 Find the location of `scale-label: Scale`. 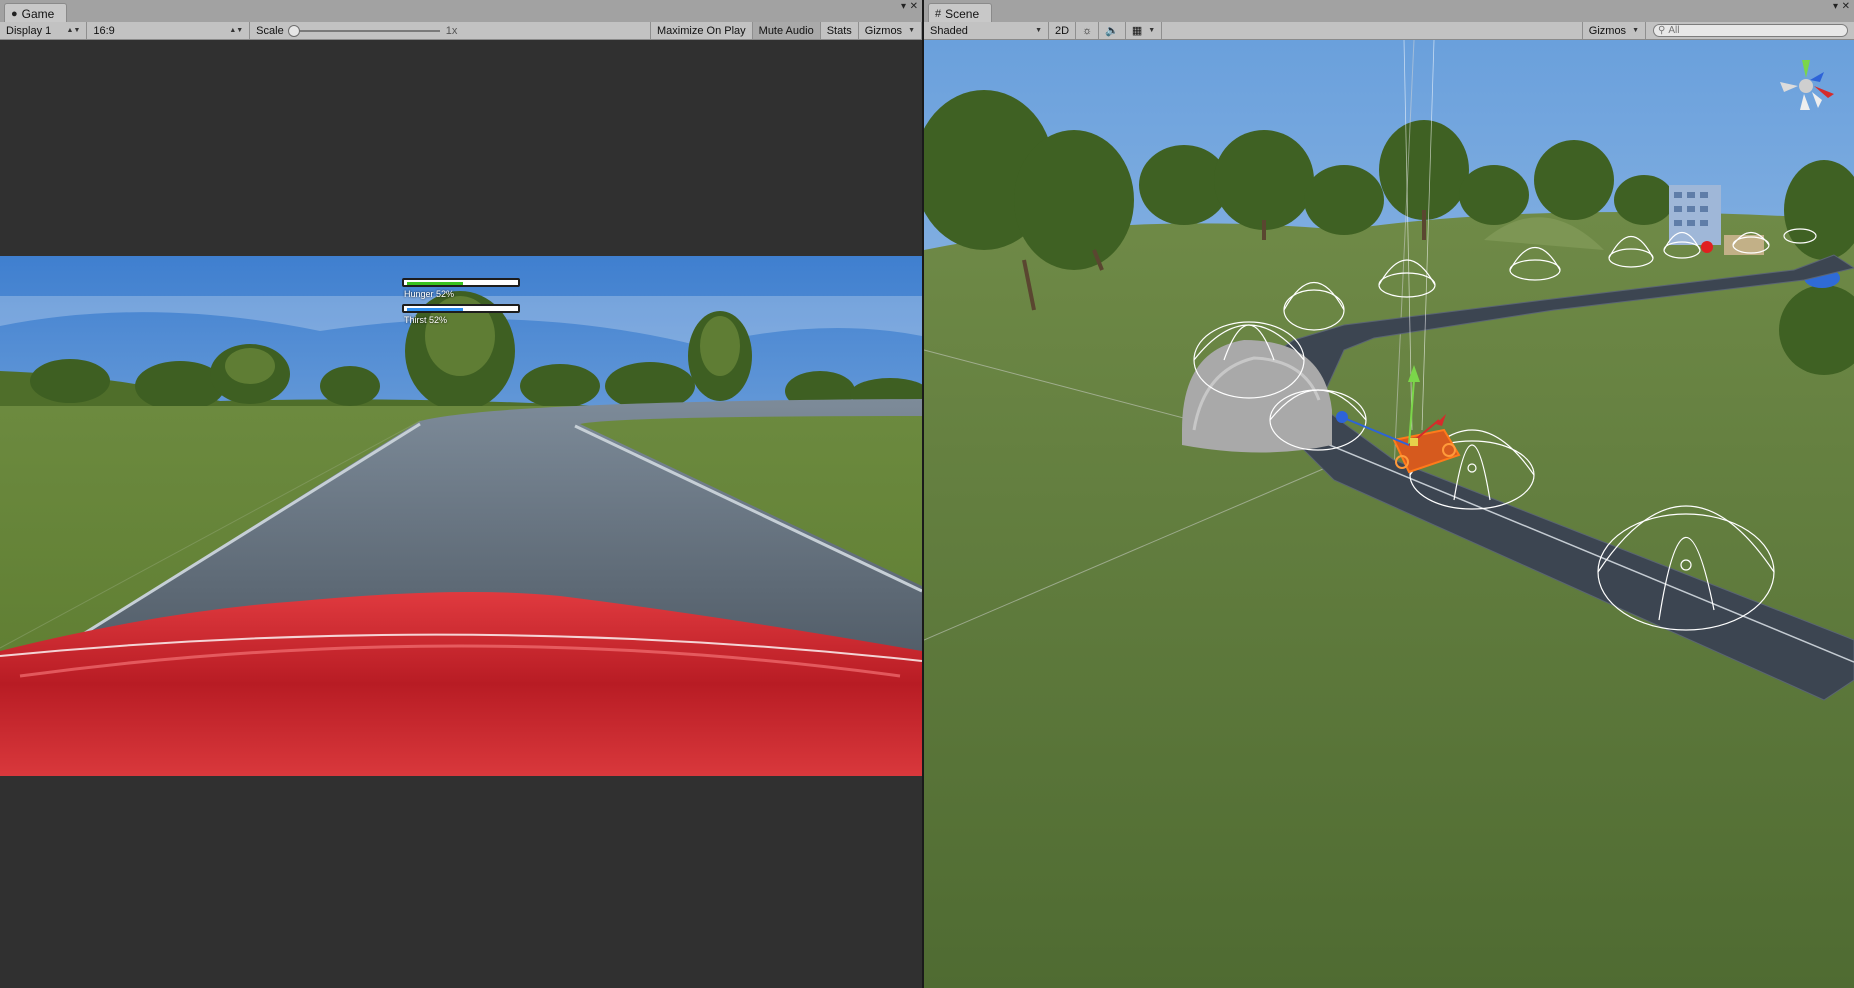

scale-label: Scale is located at coordinates (270, 30).